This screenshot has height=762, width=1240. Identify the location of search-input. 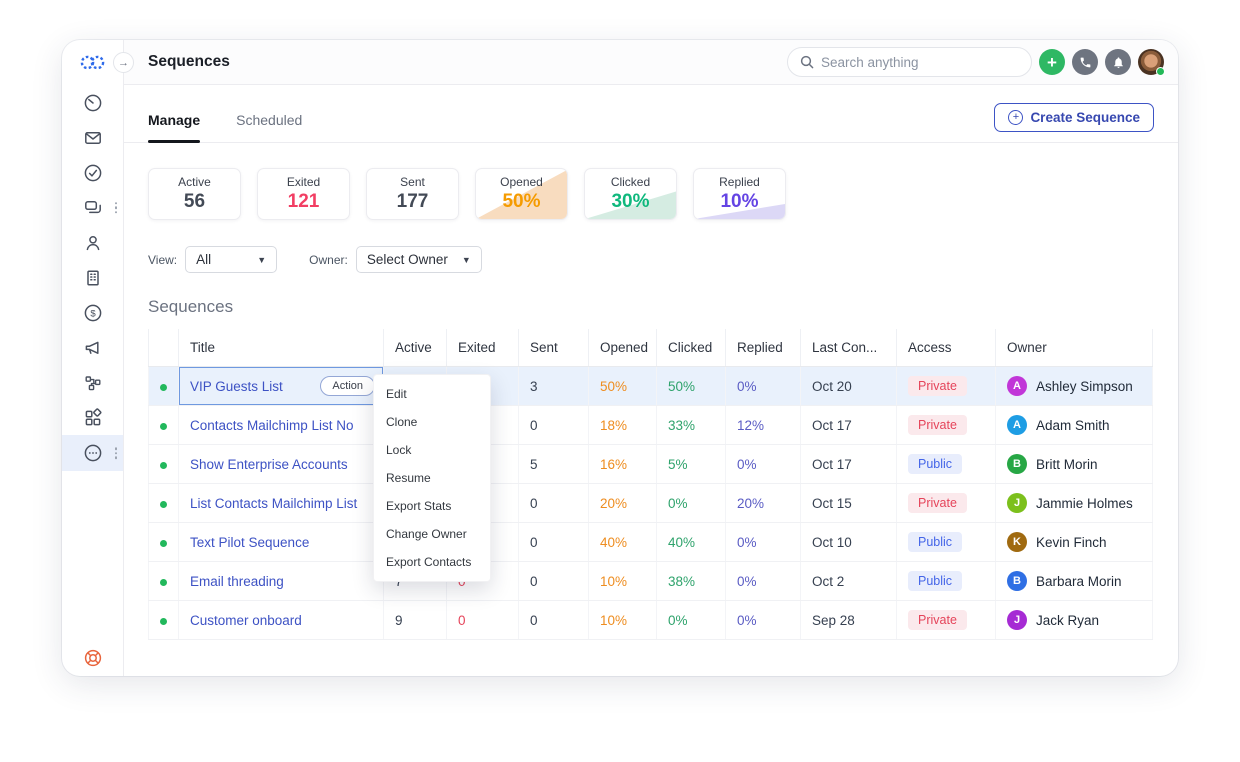
(920, 62).